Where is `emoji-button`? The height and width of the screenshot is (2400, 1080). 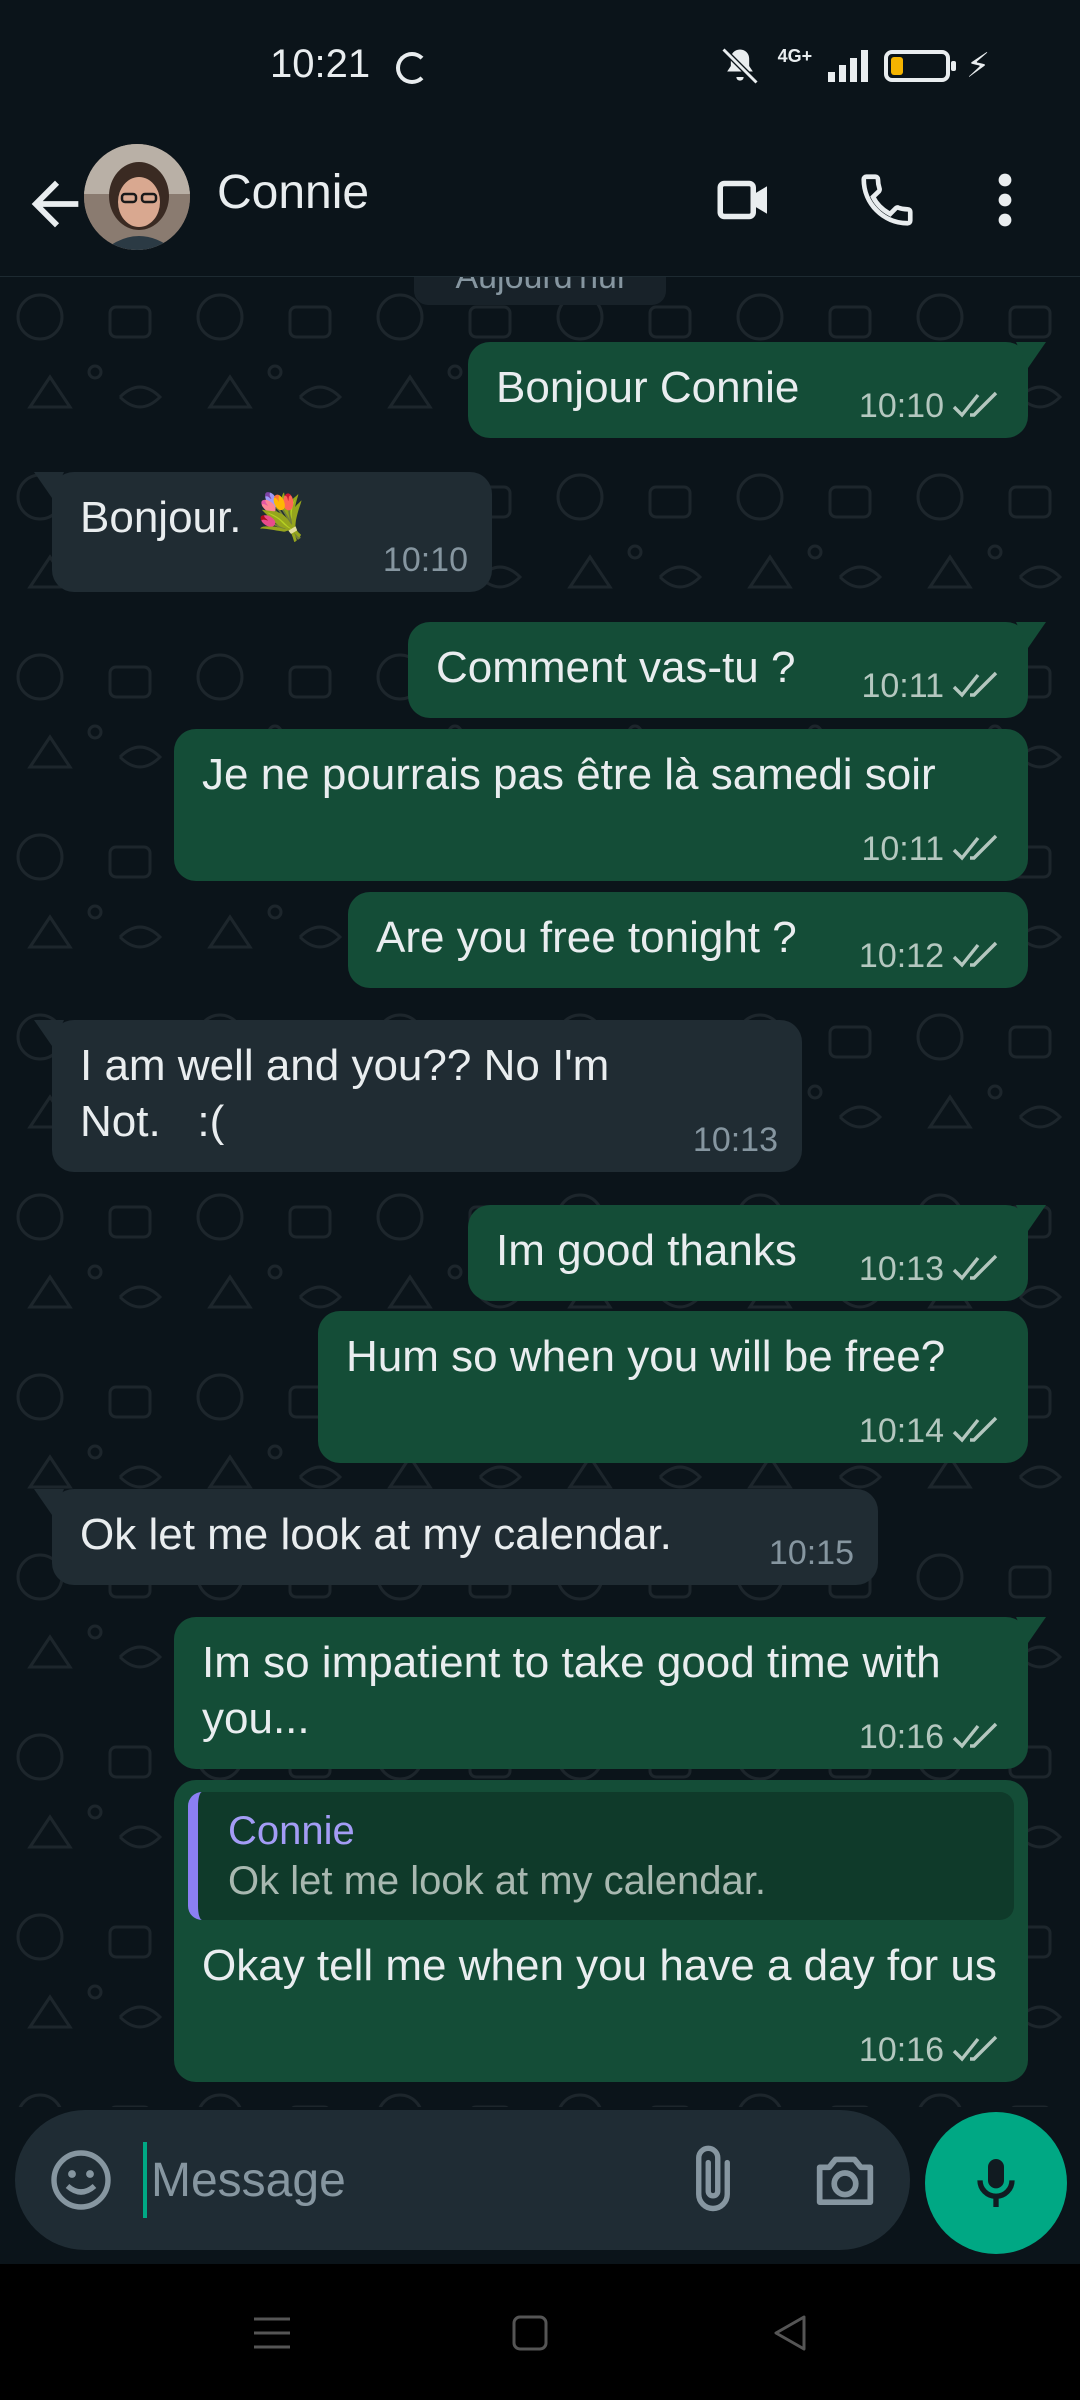
emoji-button is located at coordinates (81, 2180).